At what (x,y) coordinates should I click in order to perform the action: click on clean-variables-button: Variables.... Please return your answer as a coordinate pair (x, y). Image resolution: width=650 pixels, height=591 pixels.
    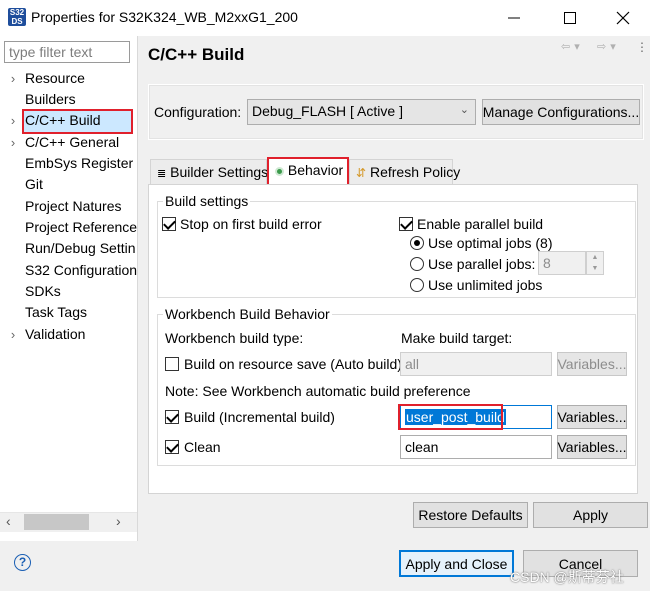
    Looking at the image, I should click on (592, 447).